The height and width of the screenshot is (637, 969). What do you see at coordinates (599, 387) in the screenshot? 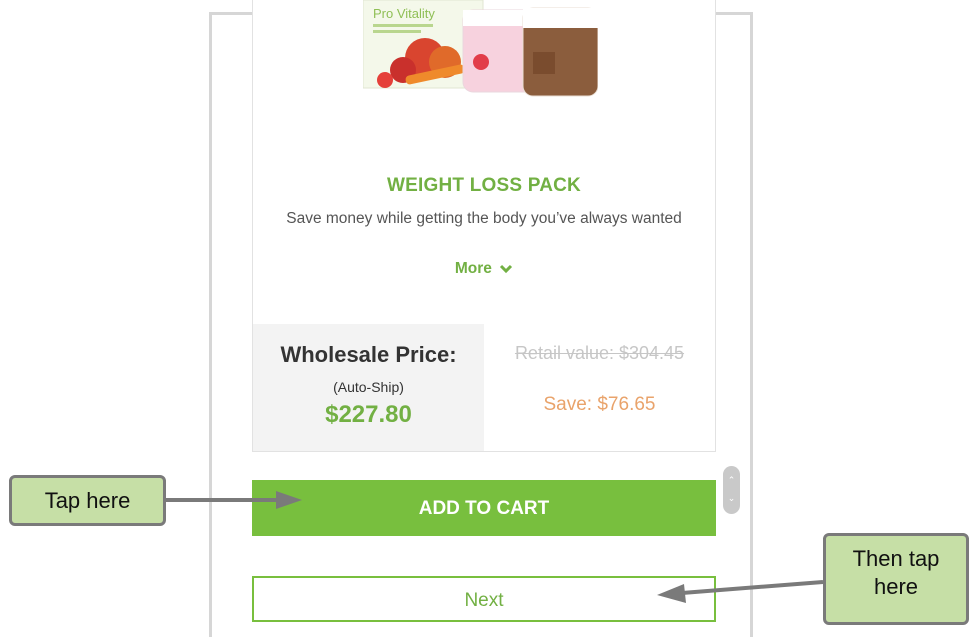
I see `retail-price-panel: Retail value: $304.45 Save: $76.65` at bounding box center [599, 387].